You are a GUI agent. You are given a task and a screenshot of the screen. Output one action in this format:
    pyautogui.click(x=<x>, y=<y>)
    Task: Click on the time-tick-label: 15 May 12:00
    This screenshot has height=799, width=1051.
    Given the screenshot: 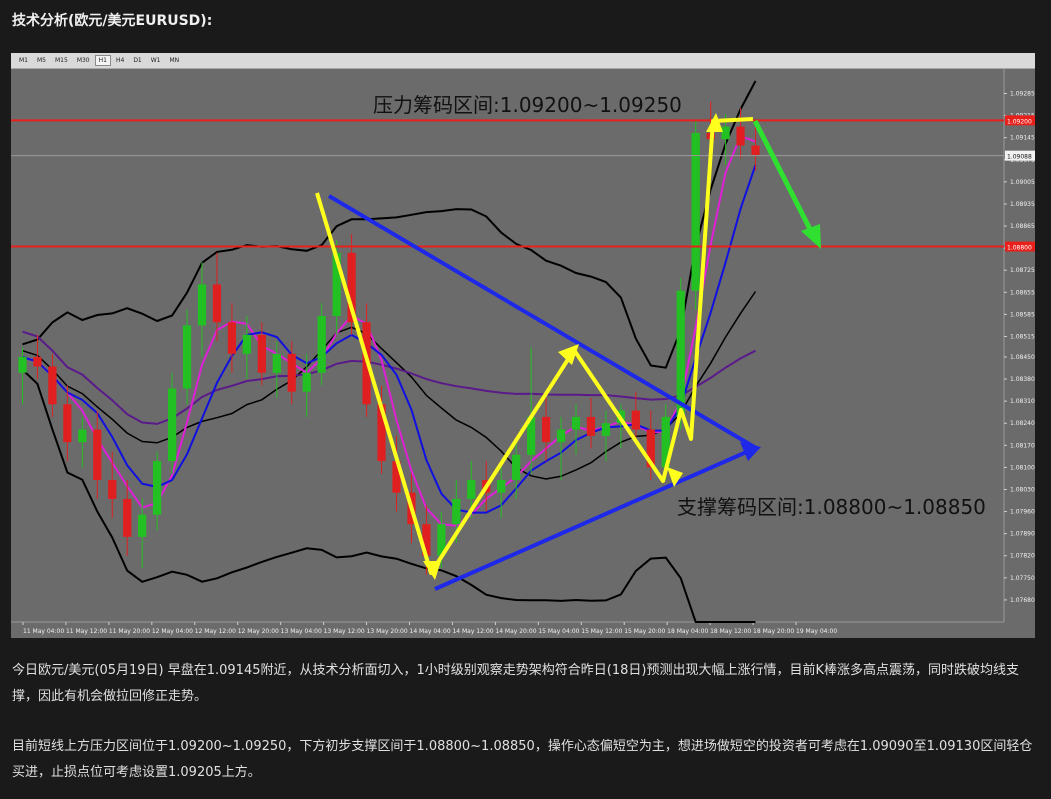 What is the action you would take?
    pyautogui.click(x=601, y=631)
    